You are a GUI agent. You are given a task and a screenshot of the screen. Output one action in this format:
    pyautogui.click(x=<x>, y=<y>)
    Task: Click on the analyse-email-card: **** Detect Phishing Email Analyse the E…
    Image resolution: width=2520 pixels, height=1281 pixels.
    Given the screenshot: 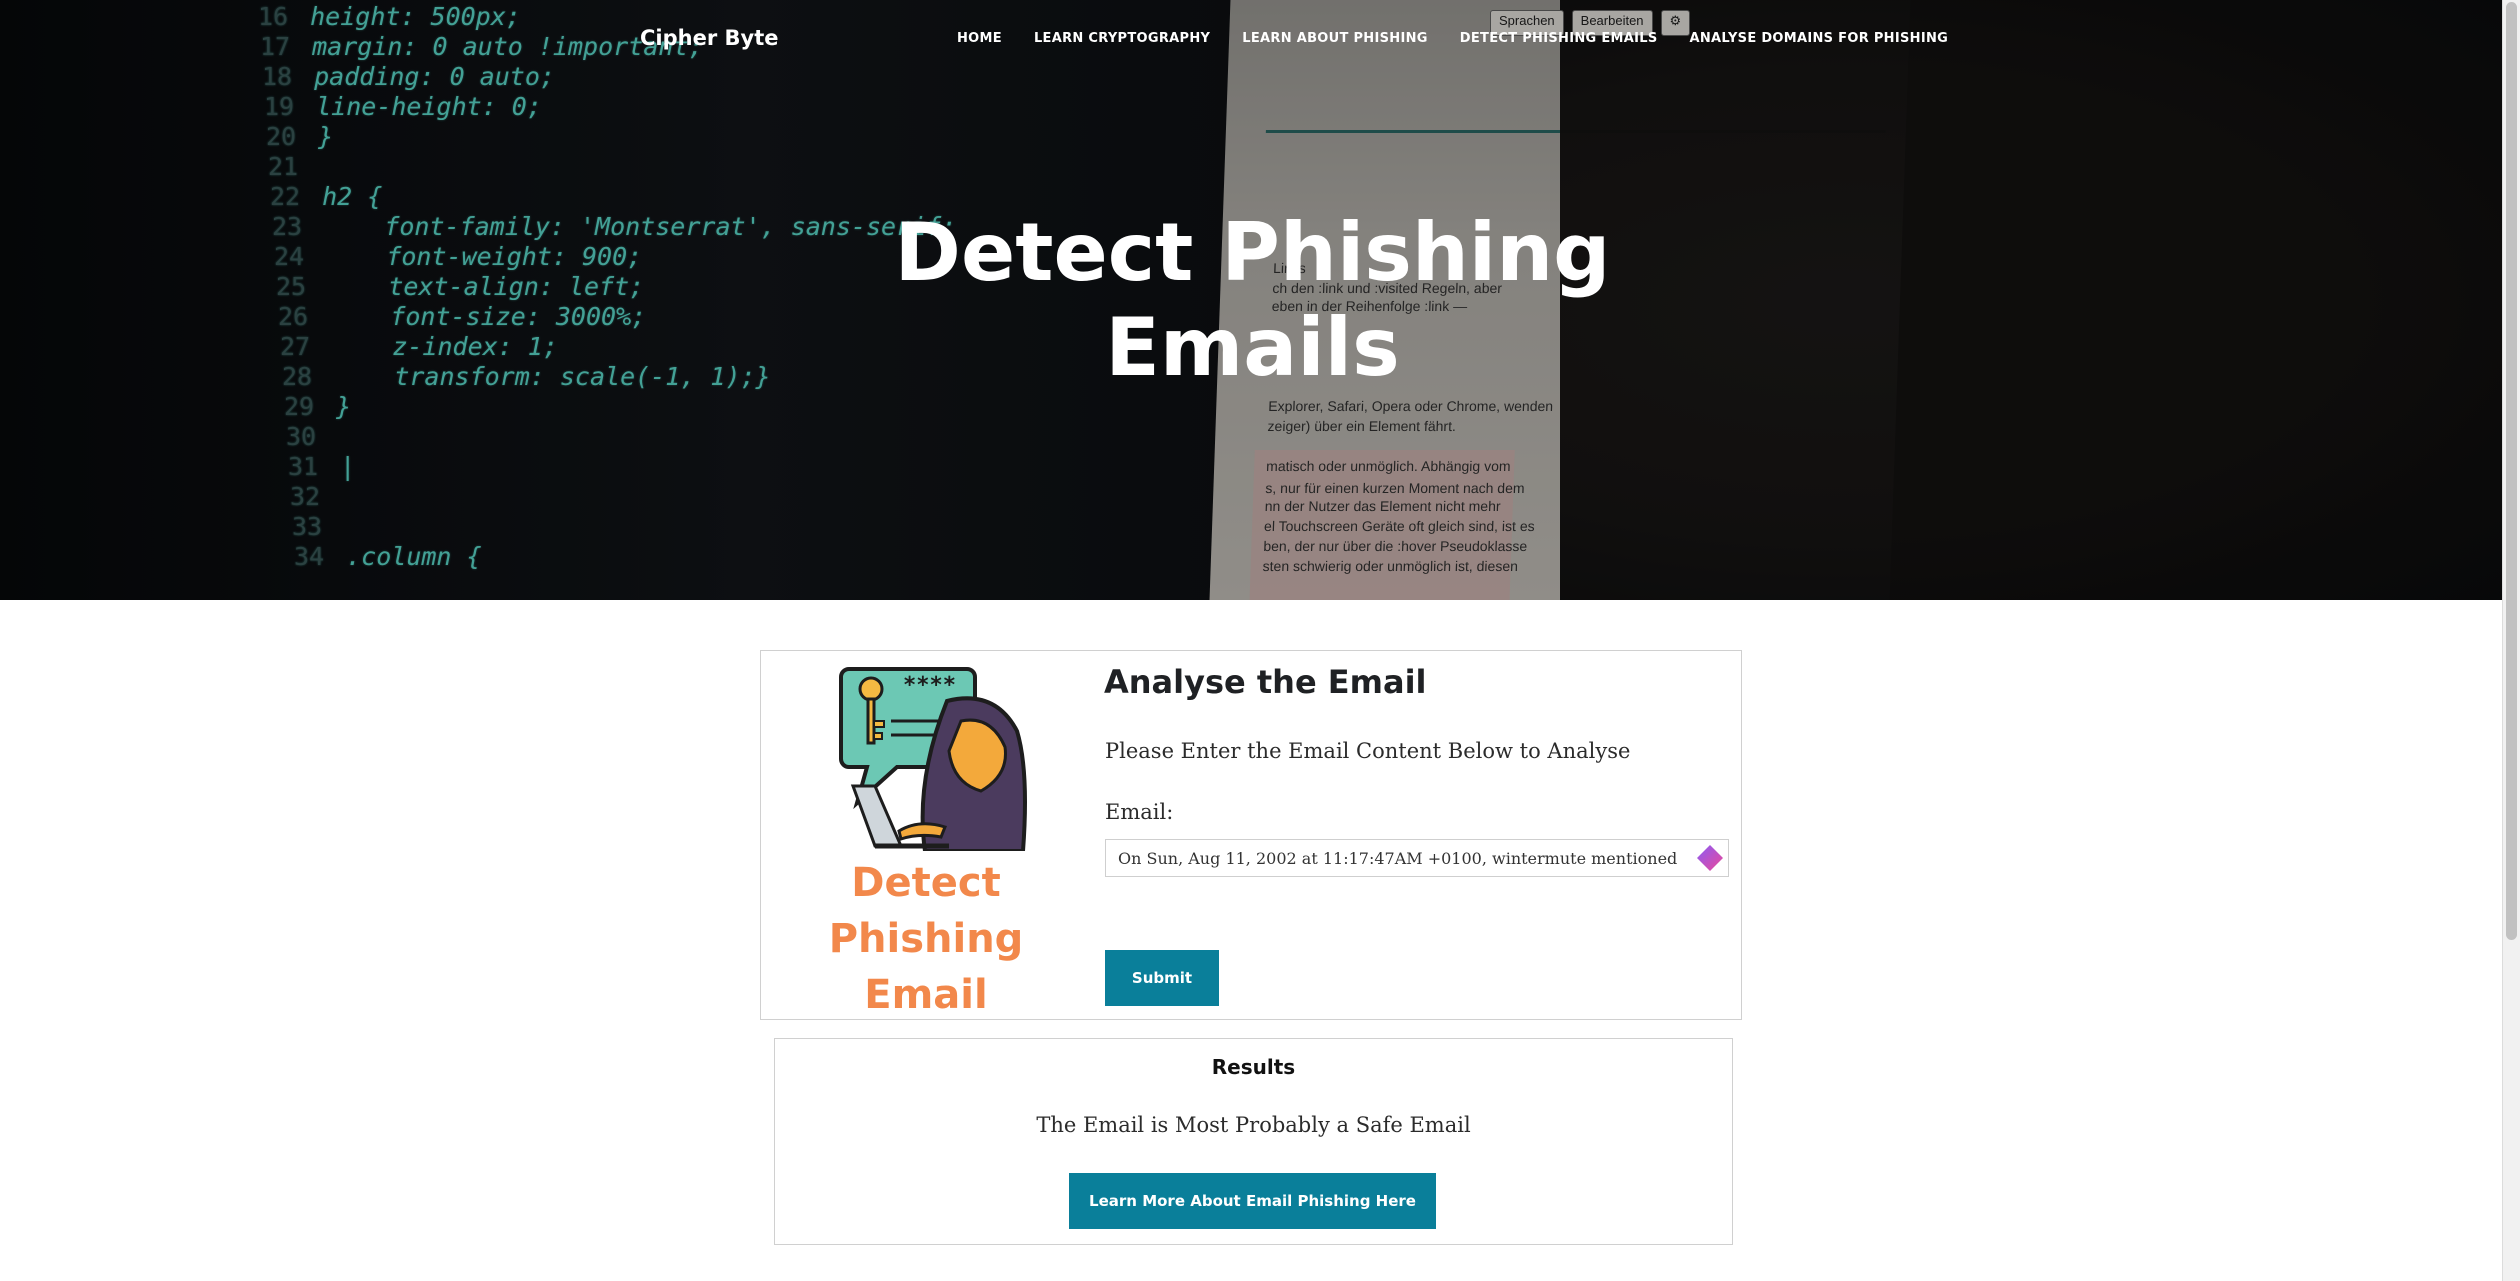 What is the action you would take?
    pyautogui.click(x=1251, y=835)
    